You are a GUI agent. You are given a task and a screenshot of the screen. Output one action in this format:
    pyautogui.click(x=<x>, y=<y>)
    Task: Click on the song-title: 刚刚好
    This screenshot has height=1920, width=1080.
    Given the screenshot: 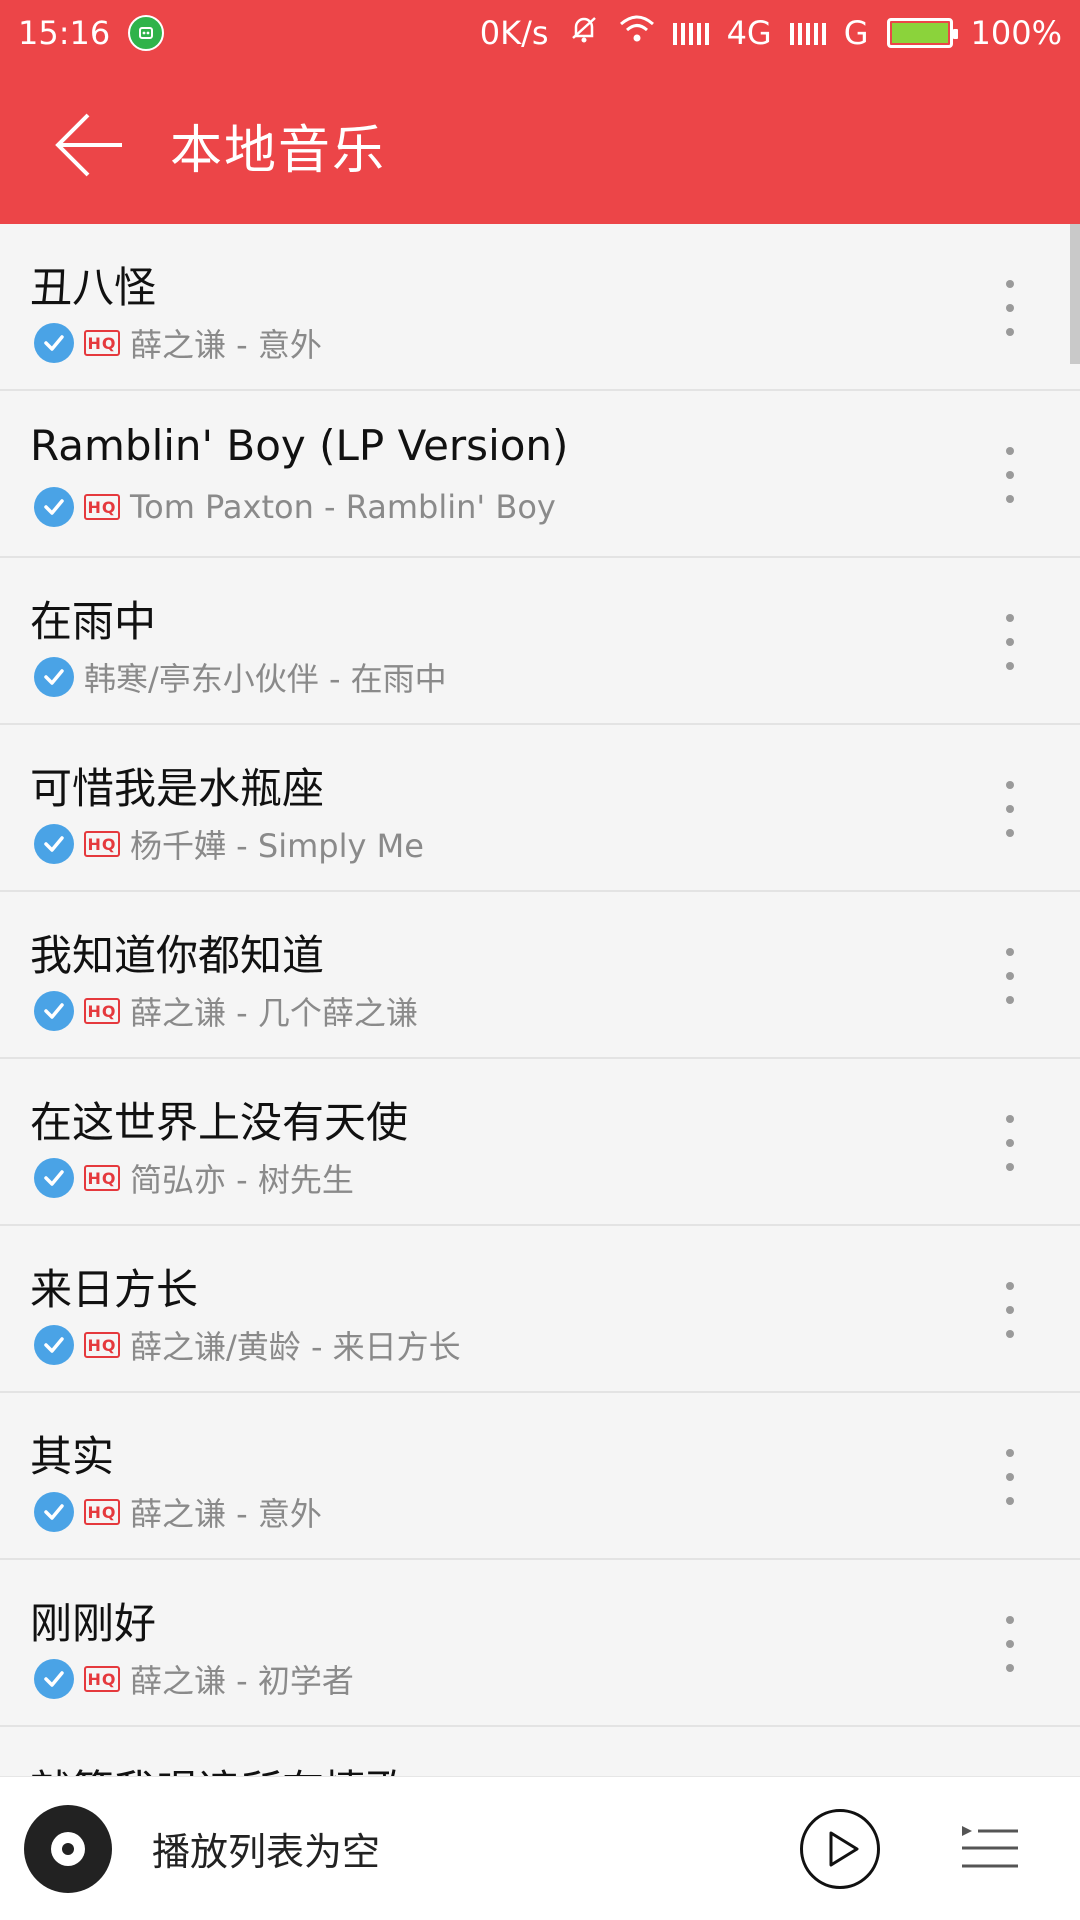 What is the action you would take?
    pyautogui.click(x=93, y=1623)
    